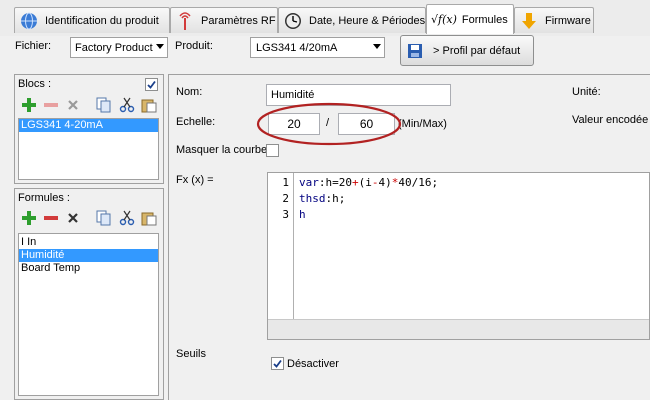 The height and width of the screenshot is (400, 650). I want to click on line-gutter: 1 2 3, so click(281, 246).